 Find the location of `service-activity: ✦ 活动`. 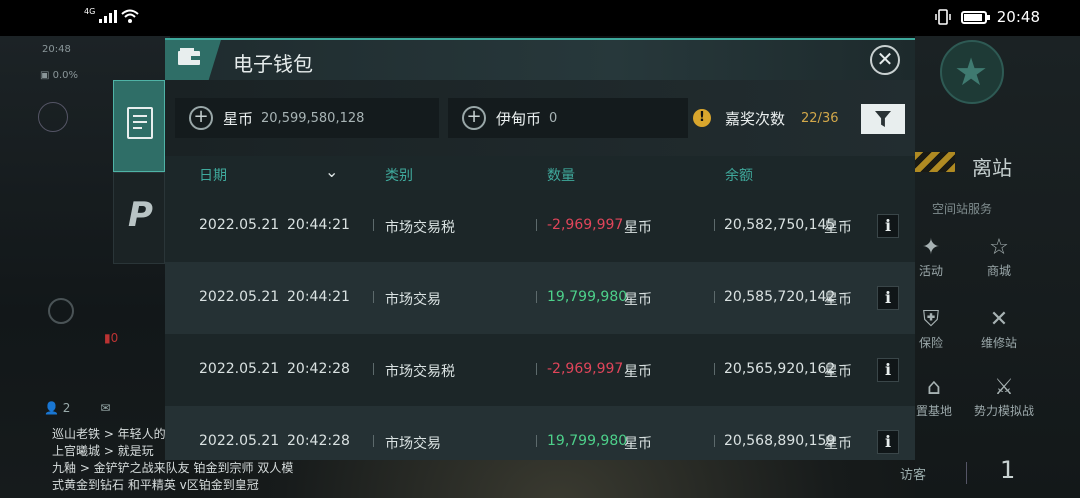

service-activity: ✦ 活动 is located at coordinates (931, 256).